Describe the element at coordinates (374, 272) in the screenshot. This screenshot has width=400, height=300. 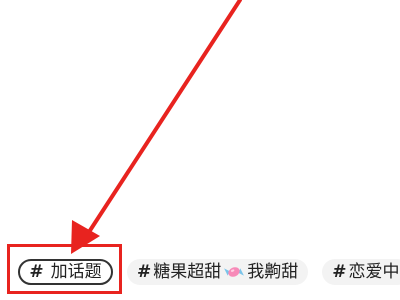
I see `topic-chip-label: 恋爱中` at that location.